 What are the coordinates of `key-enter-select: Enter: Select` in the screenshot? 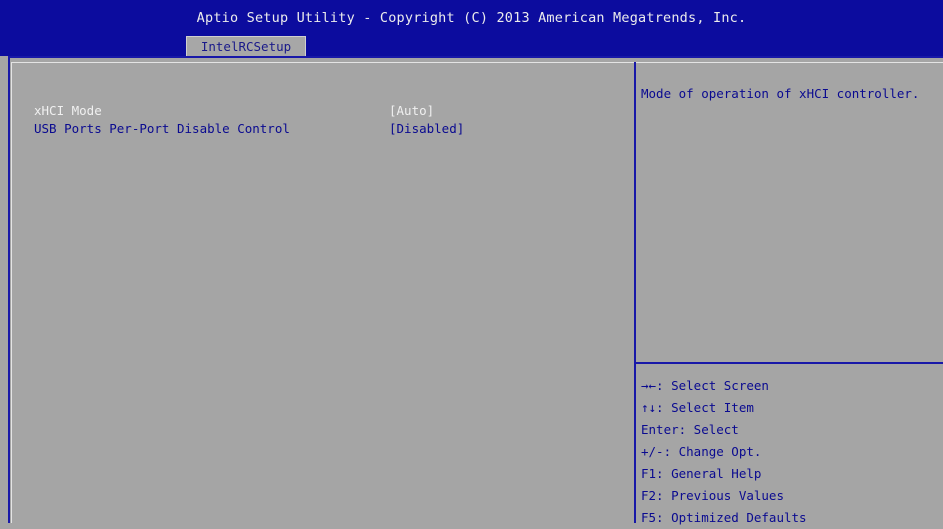 It's located at (690, 429).